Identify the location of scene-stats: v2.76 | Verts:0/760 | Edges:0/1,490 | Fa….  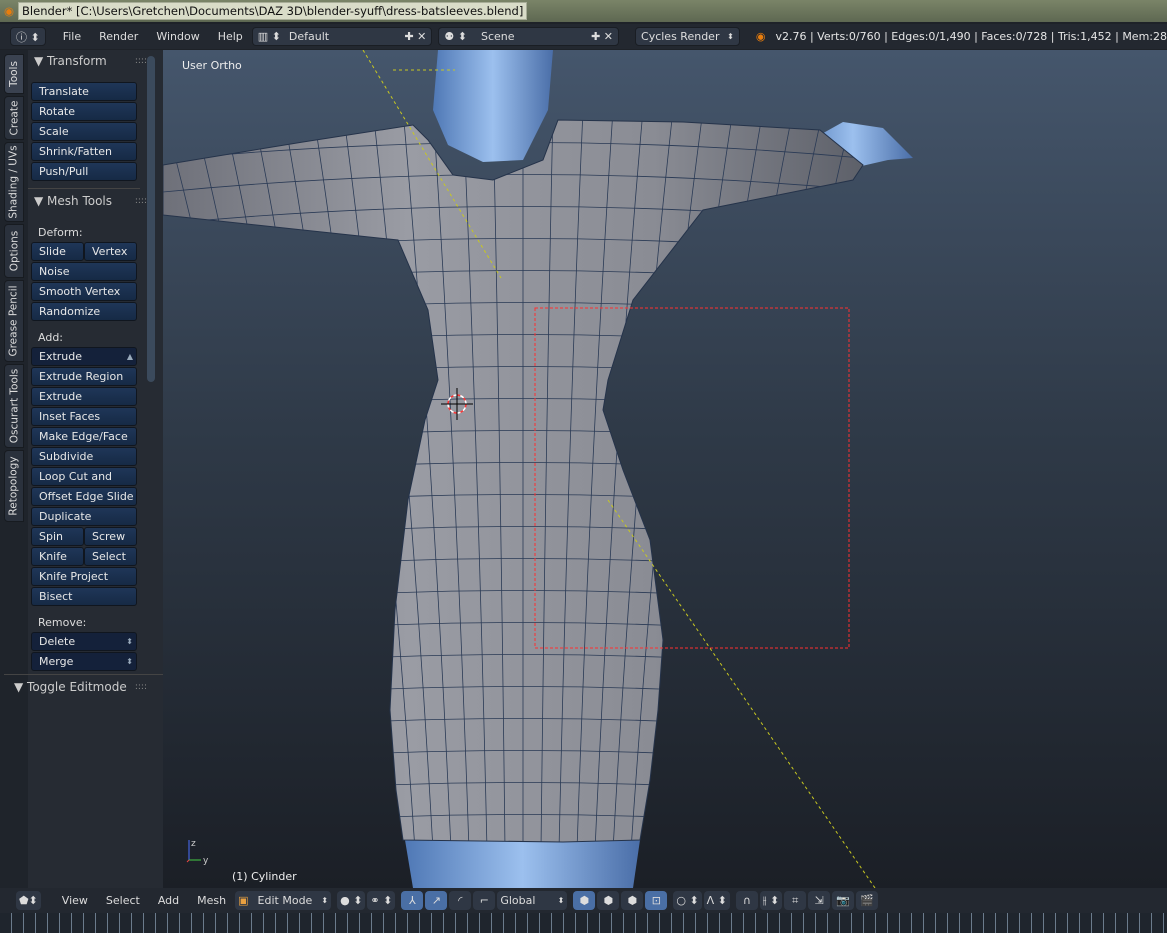
(971, 36).